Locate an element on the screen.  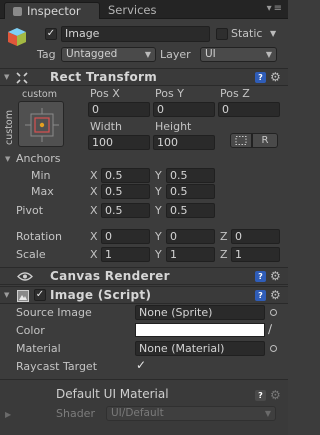
rotation-x-value: 0 is located at coordinates (108, 236).